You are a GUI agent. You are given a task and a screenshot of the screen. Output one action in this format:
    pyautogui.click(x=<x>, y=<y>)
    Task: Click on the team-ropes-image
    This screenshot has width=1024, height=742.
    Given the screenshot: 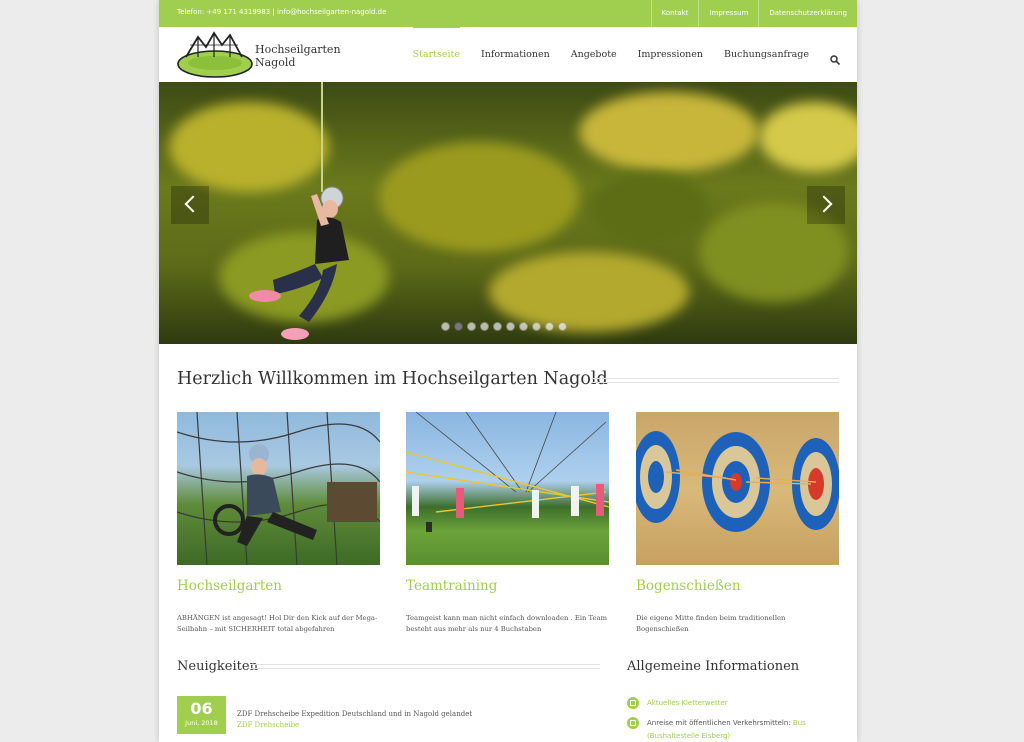 What is the action you would take?
    pyautogui.click(x=507, y=472)
    